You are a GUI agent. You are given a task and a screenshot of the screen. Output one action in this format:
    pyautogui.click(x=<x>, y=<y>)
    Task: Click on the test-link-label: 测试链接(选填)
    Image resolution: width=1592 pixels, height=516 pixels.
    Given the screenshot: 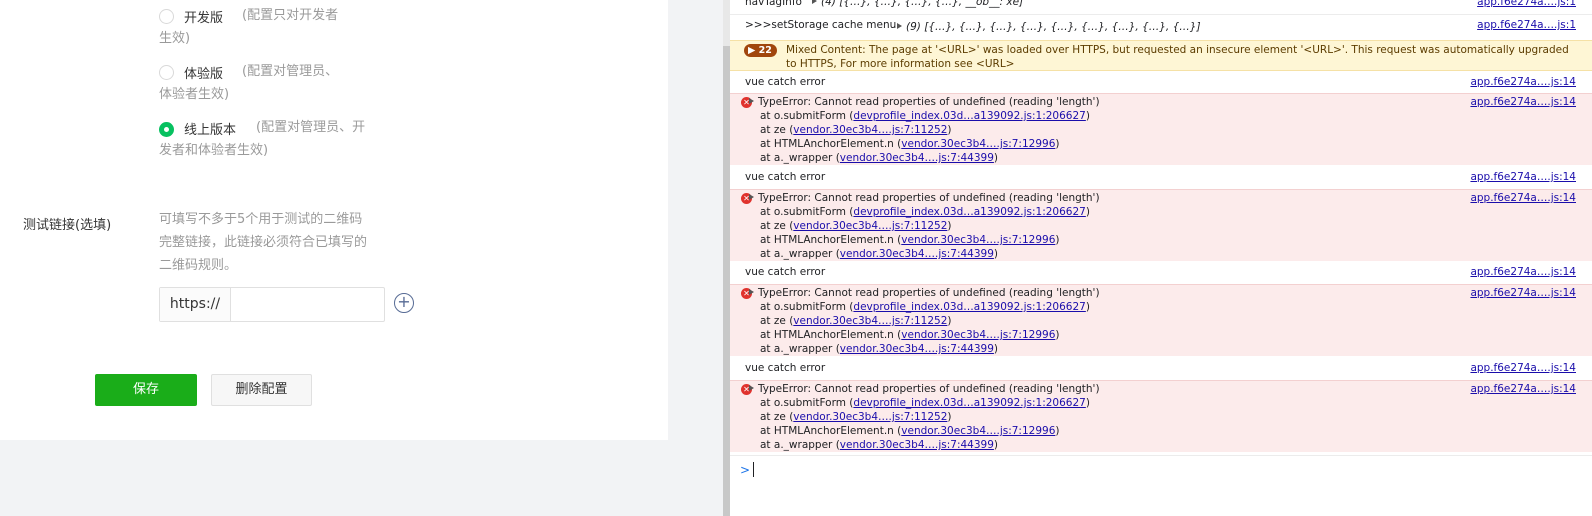 What is the action you would take?
    pyautogui.click(x=67, y=225)
    